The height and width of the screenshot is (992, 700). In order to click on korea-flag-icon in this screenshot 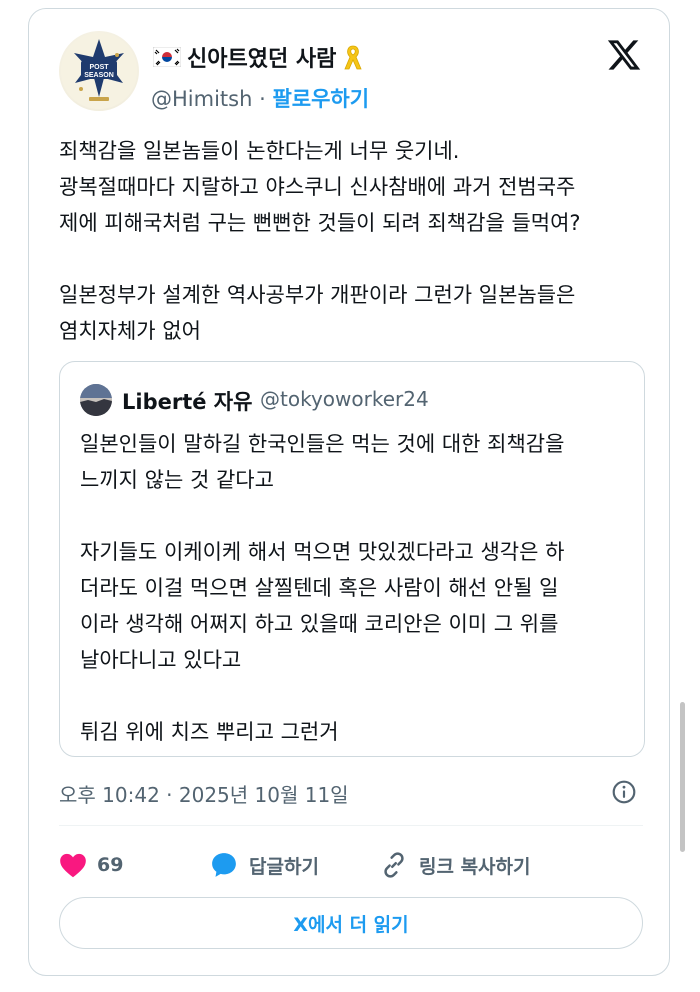, I will do `click(167, 57)`.